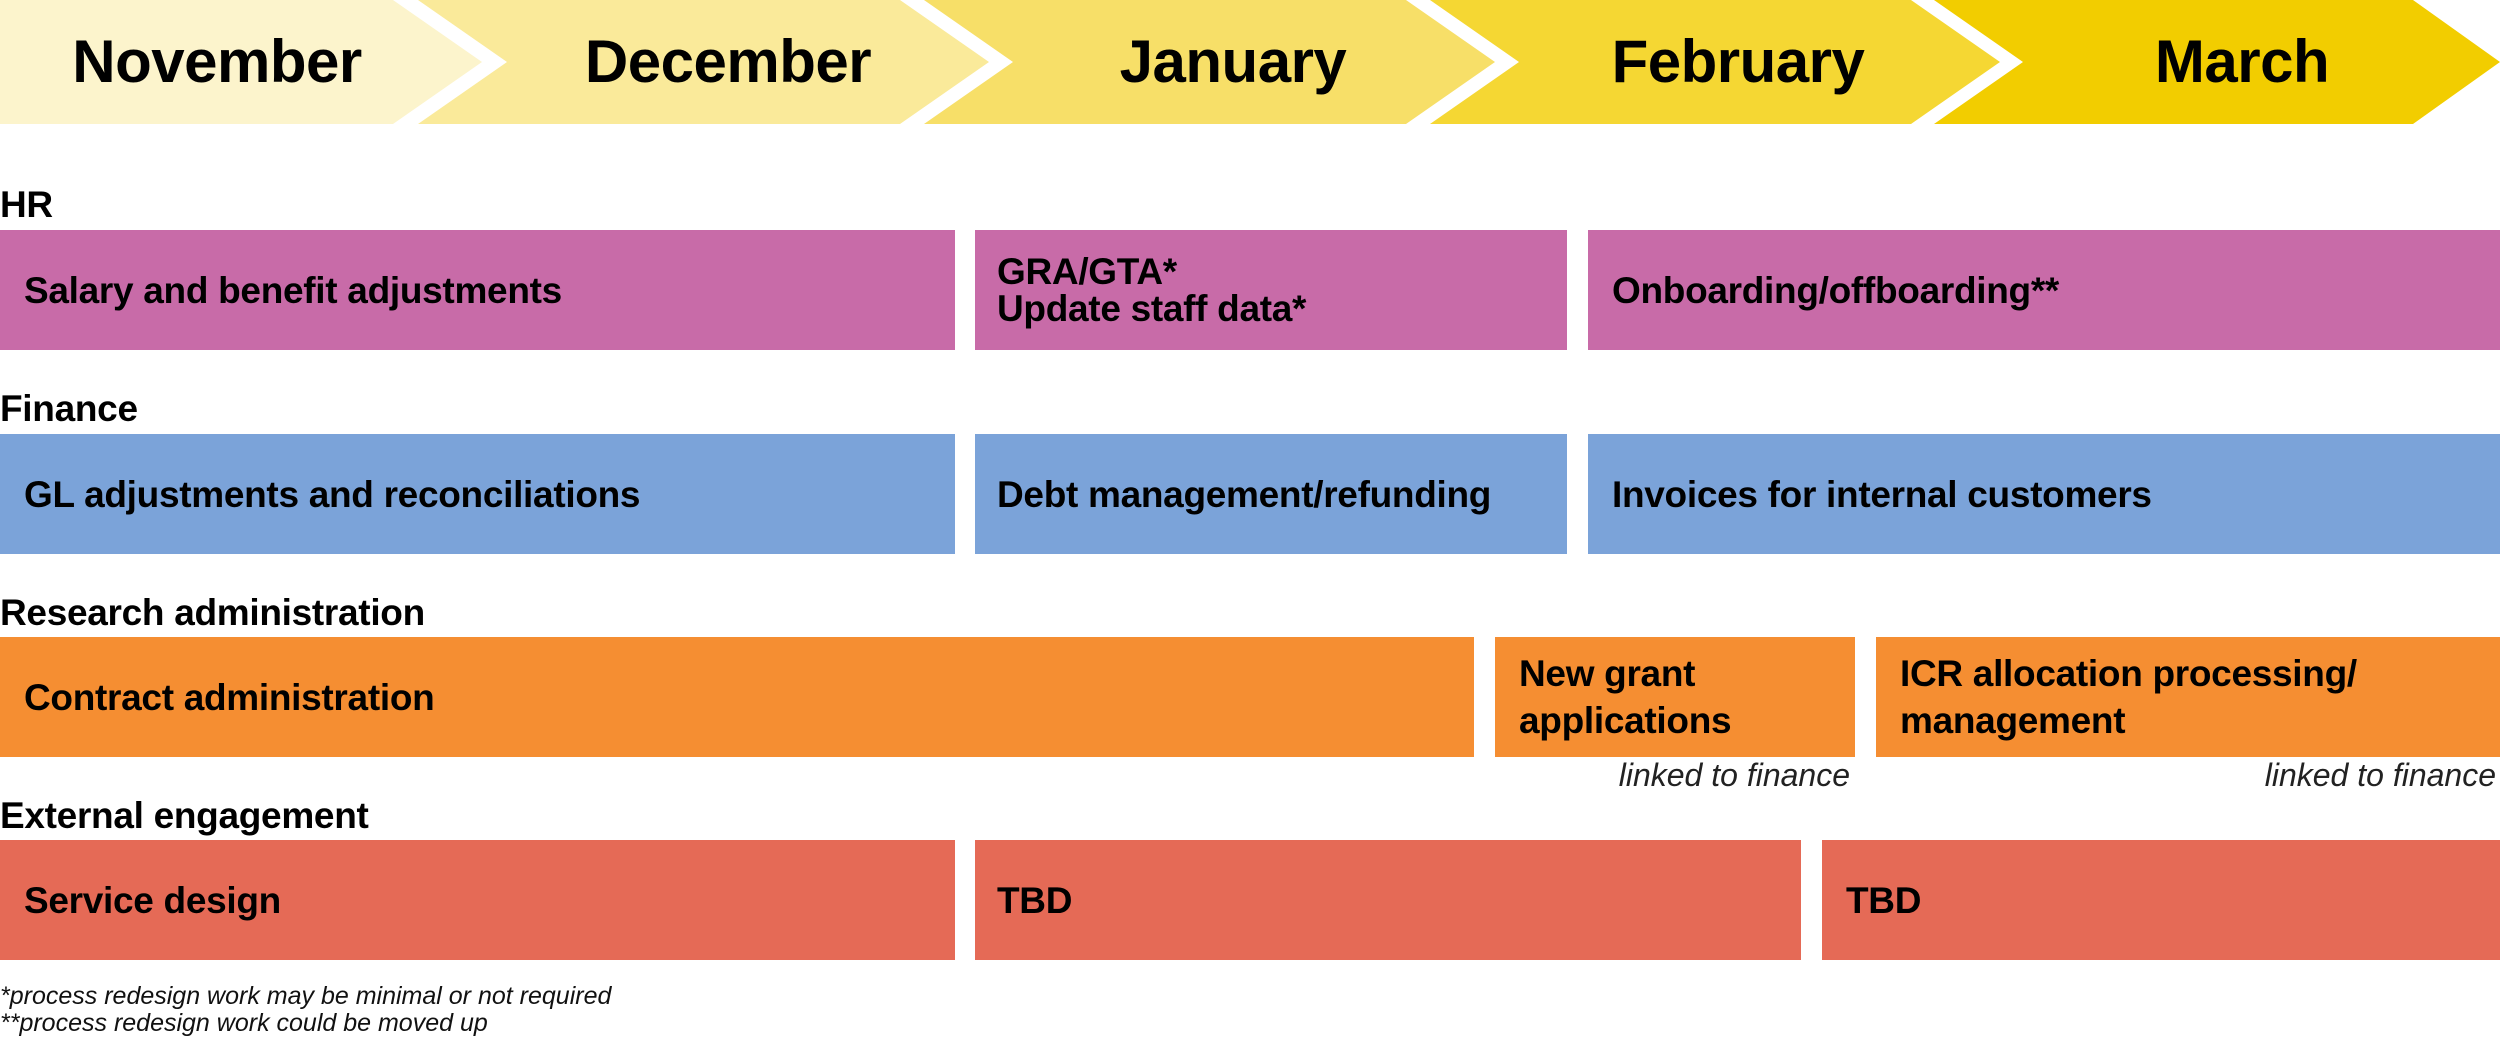  I want to click on finance-item-invoices: Invoices for internal customers, so click(2044, 494).